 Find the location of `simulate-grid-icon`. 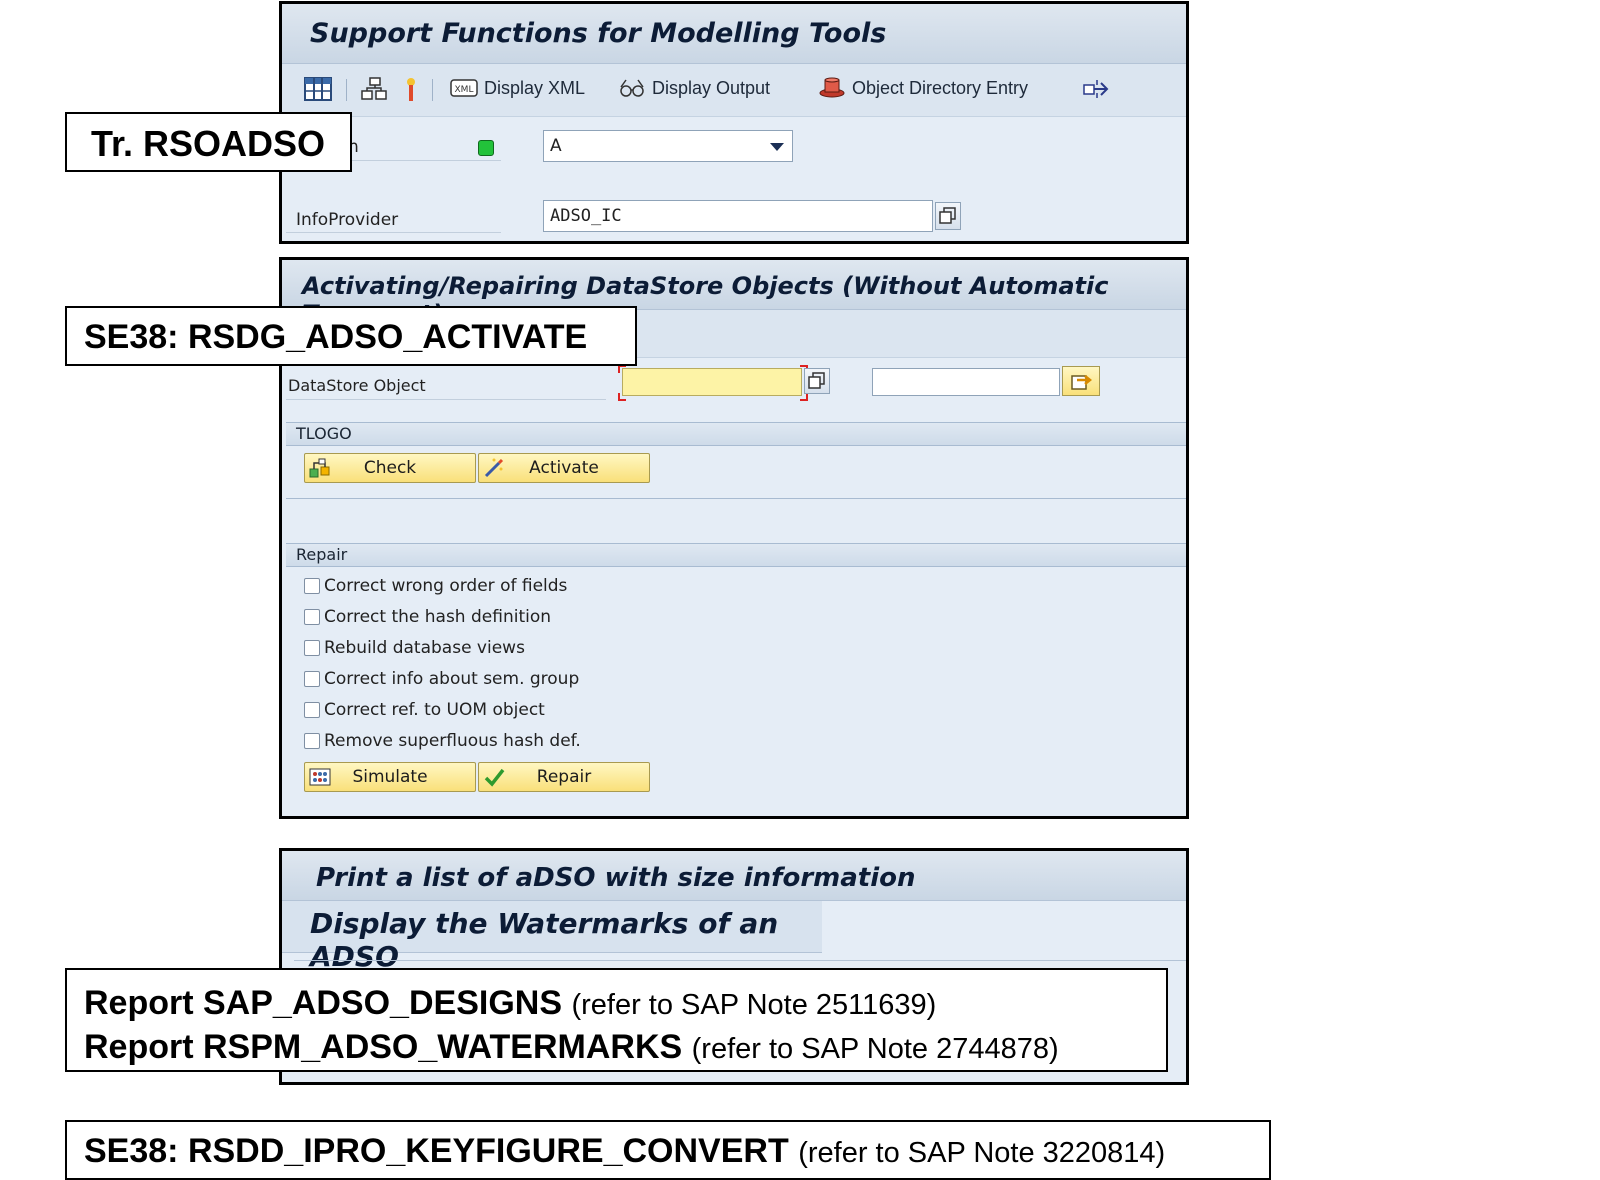

simulate-grid-icon is located at coordinates (320, 777).